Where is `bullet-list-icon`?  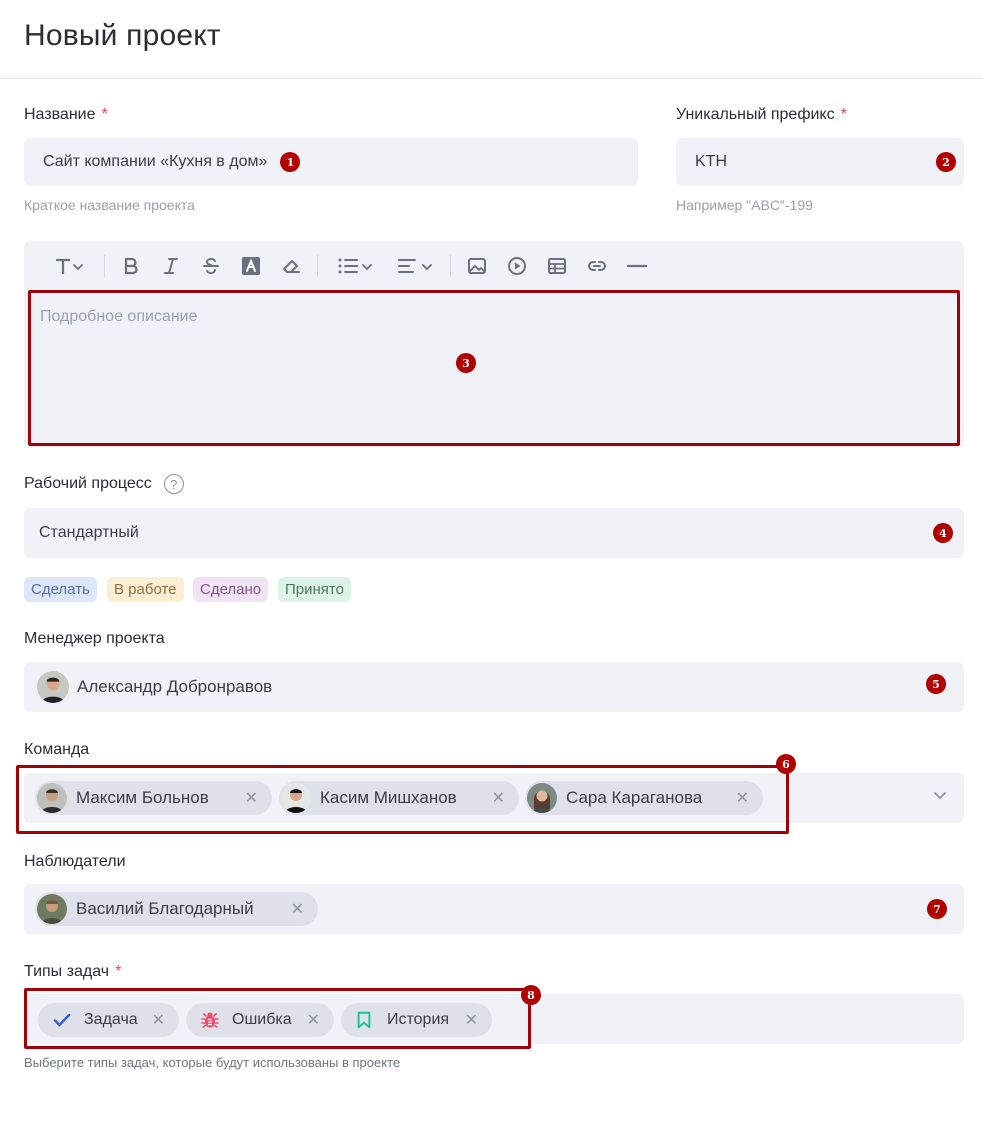
bullet-list-icon is located at coordinates (355, 266).